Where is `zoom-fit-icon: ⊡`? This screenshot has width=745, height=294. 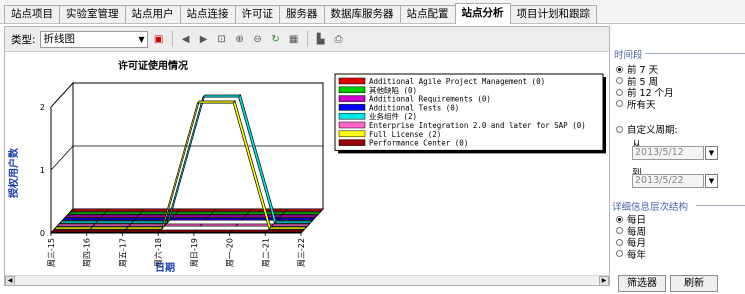 zoom-fit-icon: ⊡ is located at coordinates (222, 39).